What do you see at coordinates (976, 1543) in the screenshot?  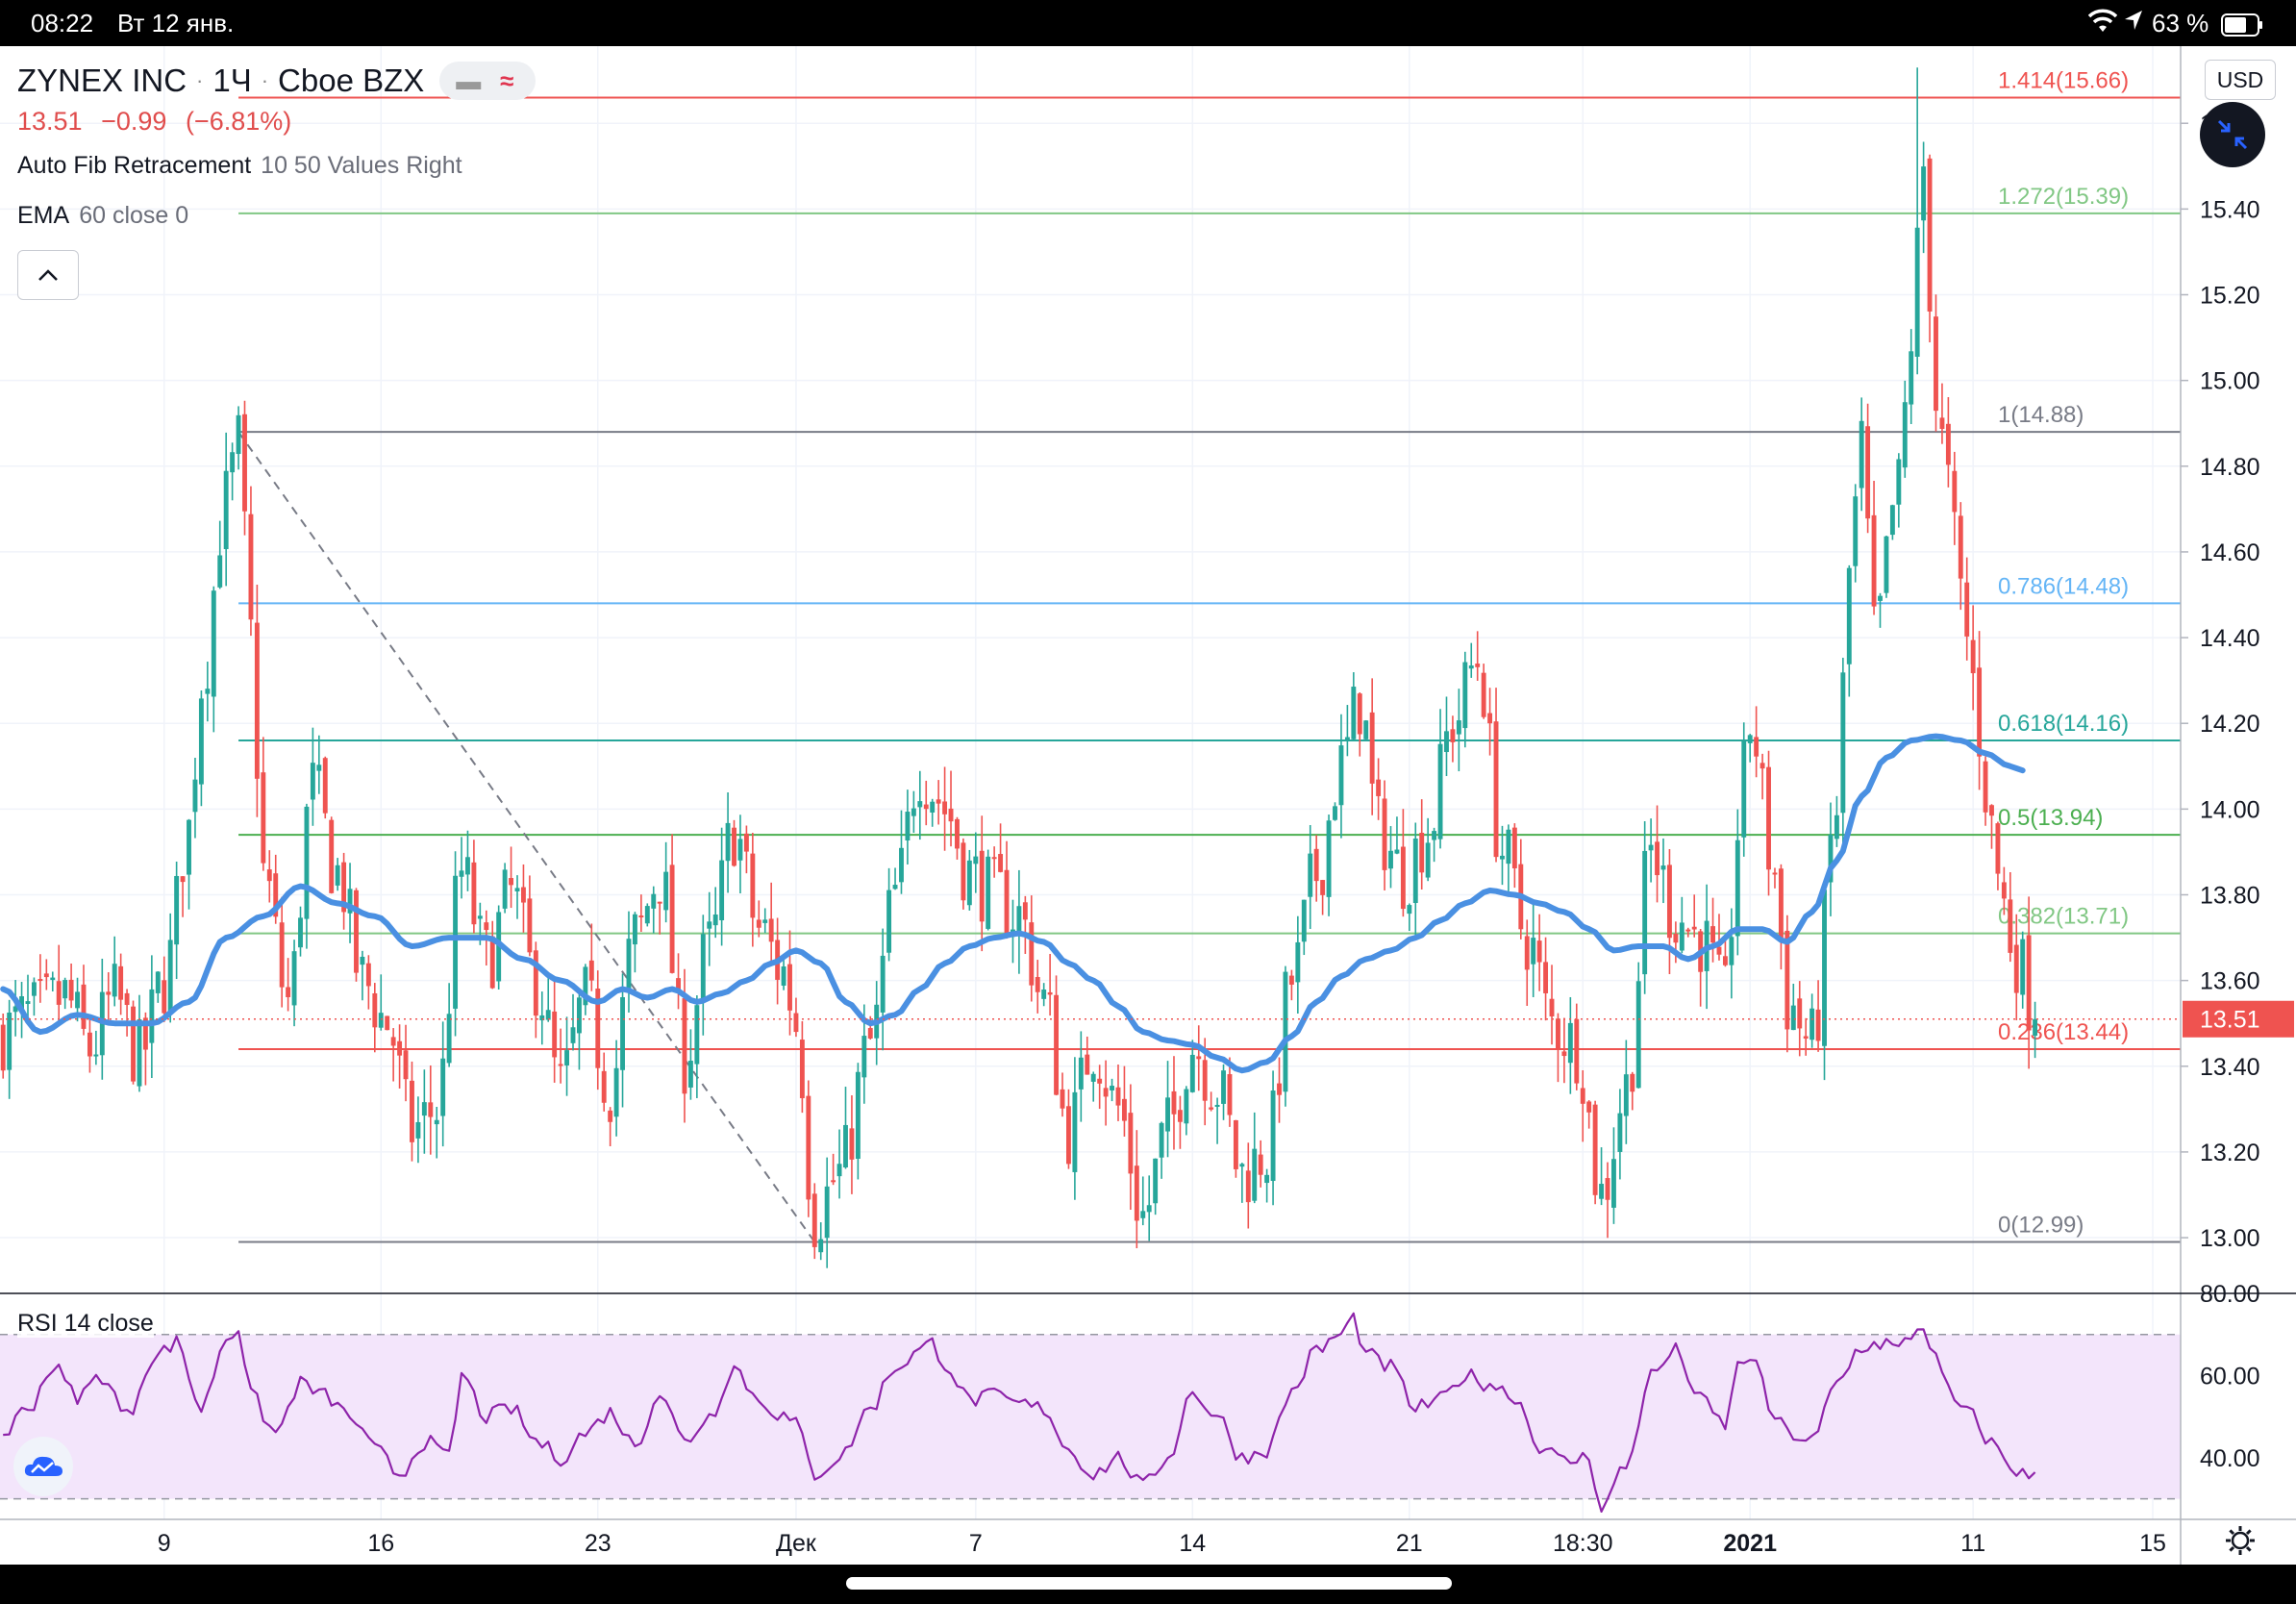 I see `time-tick-label: 7` at bounding box center [976, 1543].